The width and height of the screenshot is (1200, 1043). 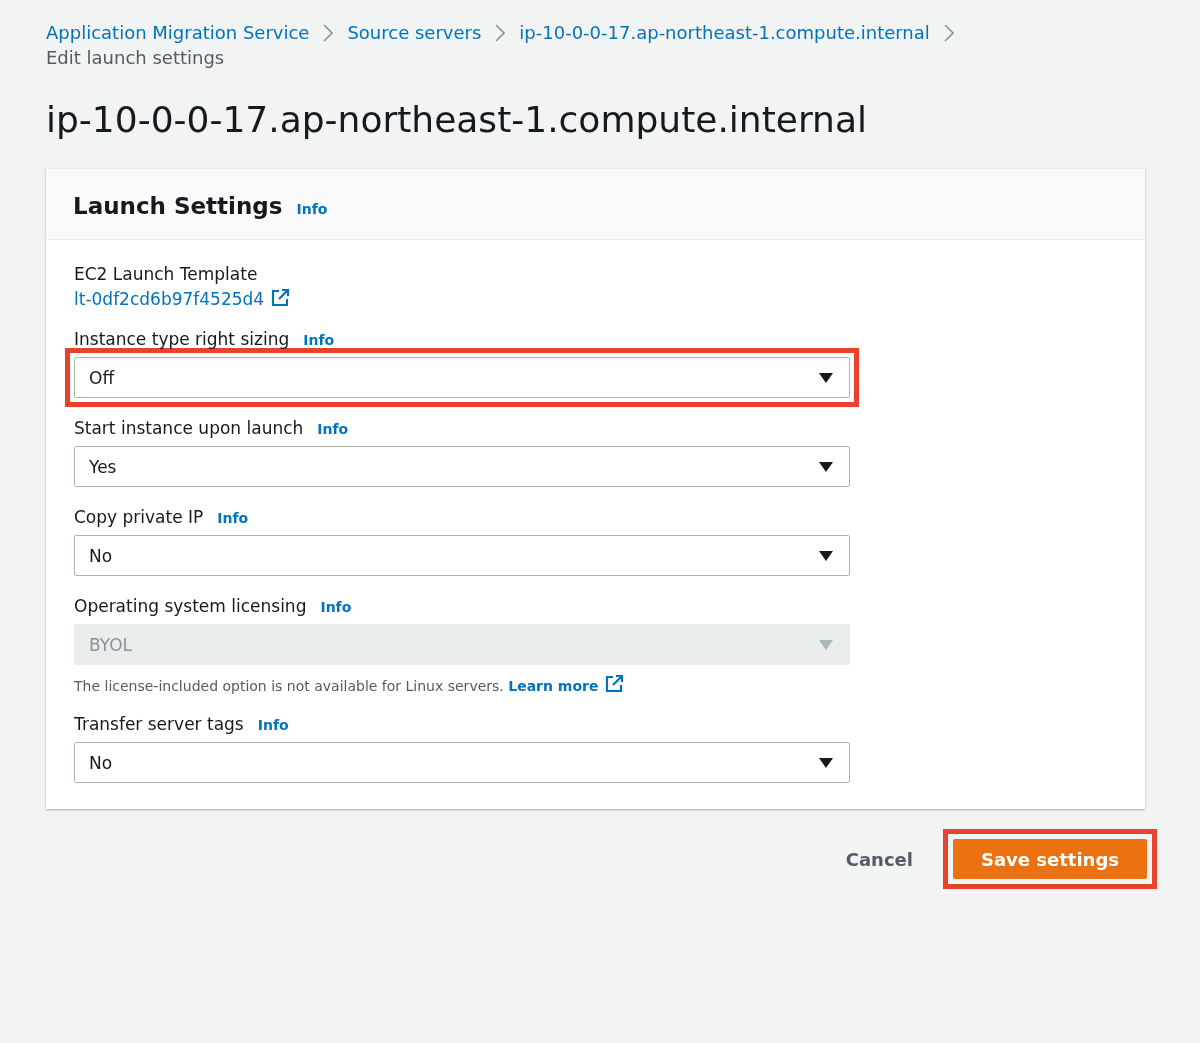 What do you see at coordinates (289, 686) in the screenshot?
I see `hint-text: The license-included option is not available for Linux servers.` at bounding box center [289, 686].